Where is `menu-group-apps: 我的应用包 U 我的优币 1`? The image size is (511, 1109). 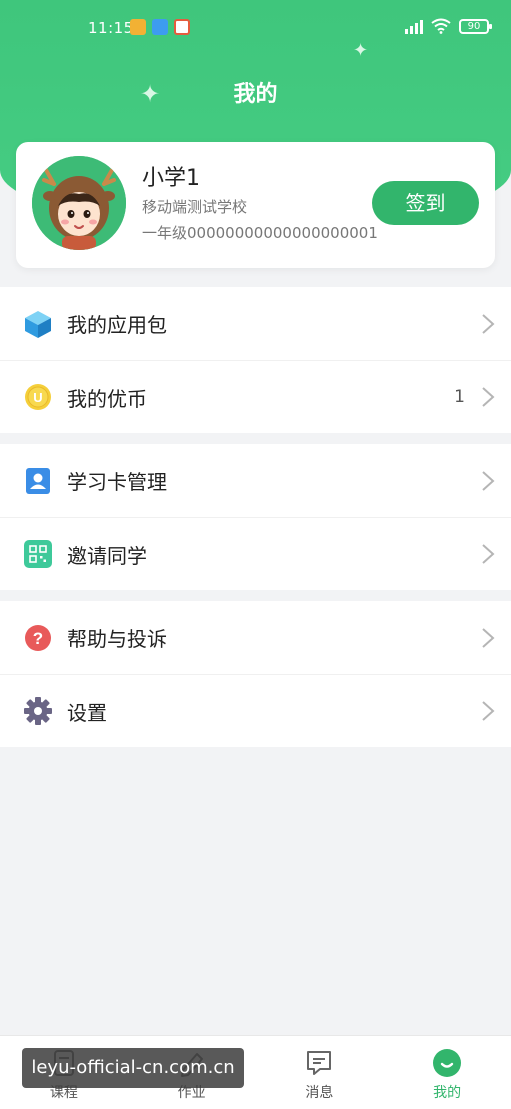
menu-group-apps: 我的应用包 U 我的优币 1 is located at coordinates (255, 360).